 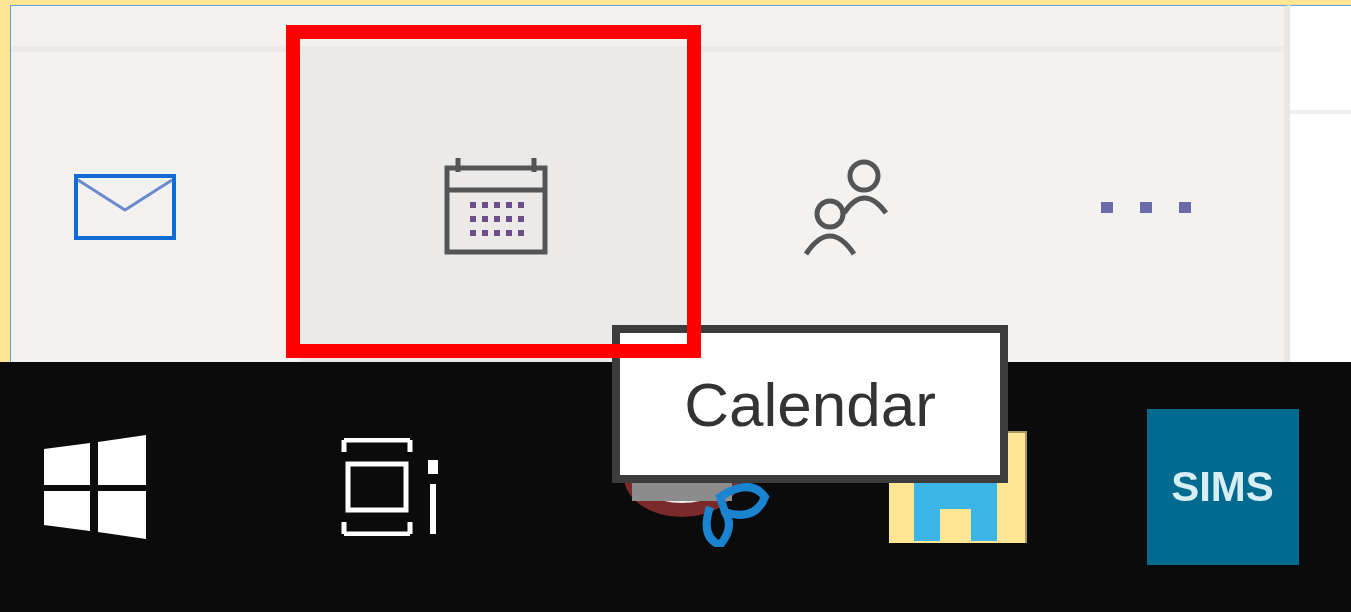 I want to click on tooltip: Calendar, so click(x=810, y=404).